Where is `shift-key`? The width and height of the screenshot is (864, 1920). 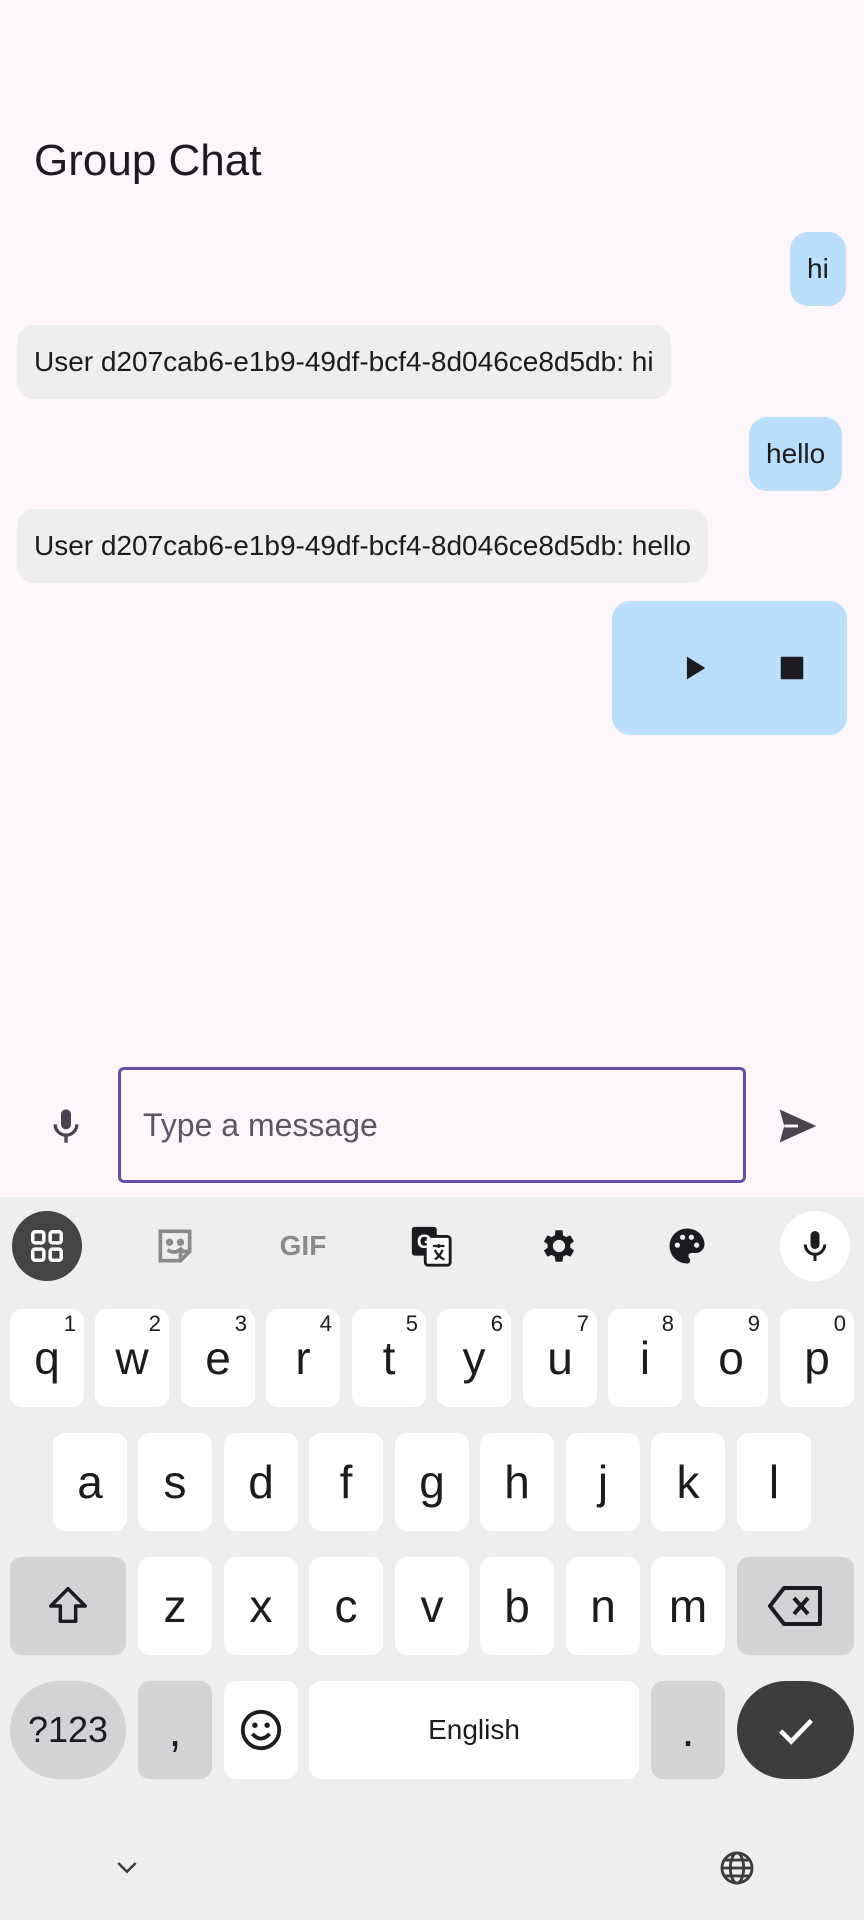 shift-key is located at coordinates (68, 1606).